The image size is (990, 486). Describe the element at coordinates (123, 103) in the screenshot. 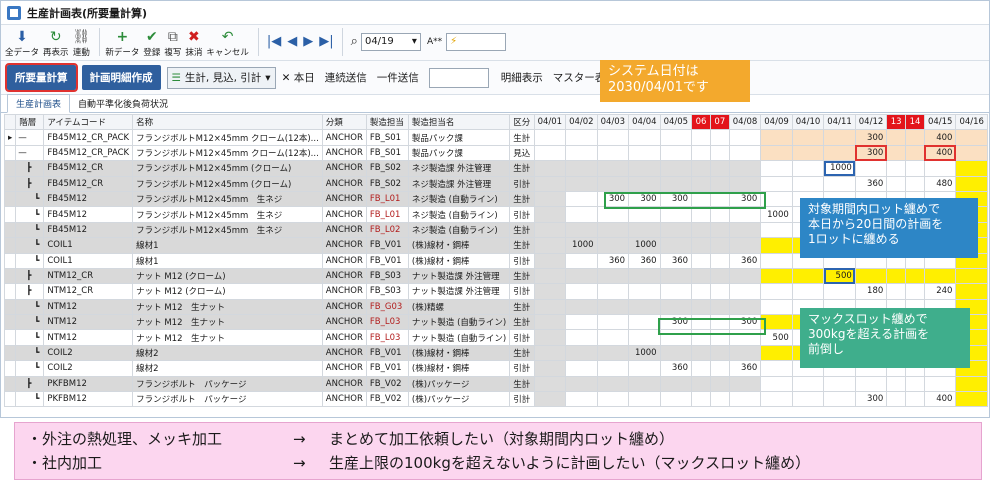

I see `tab-load-status: 自動平準化後負荷状況` at that location.